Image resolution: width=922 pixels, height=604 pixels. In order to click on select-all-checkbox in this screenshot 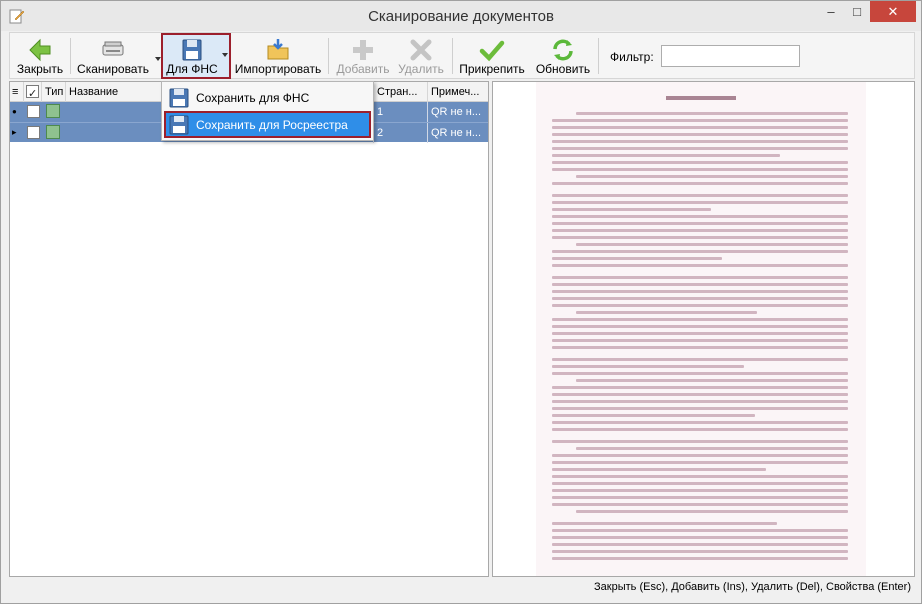, I will do `click(32, 93)`.